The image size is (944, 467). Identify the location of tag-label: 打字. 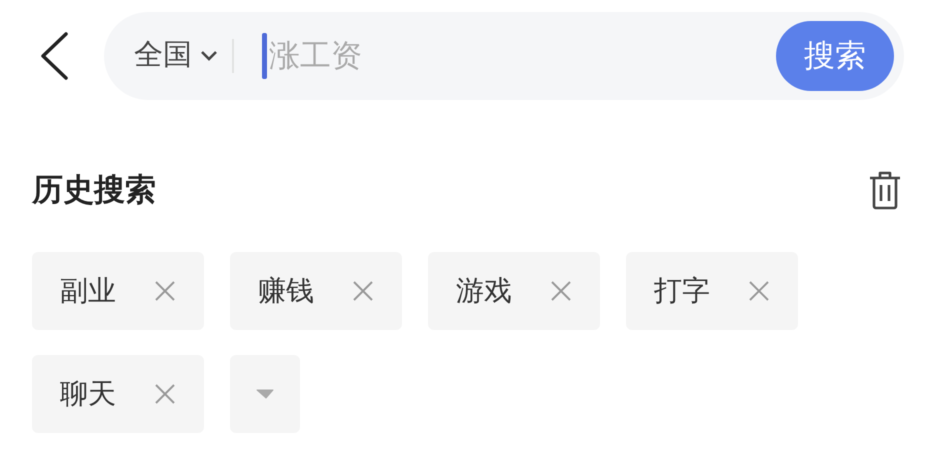
(682, 291).